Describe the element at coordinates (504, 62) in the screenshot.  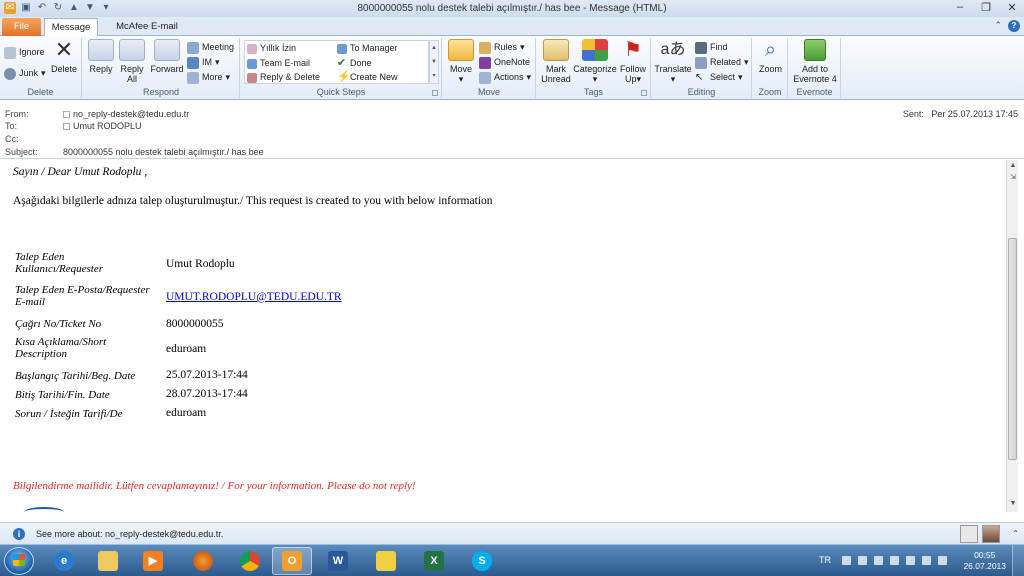
I see `onenote-button: OneNote` at that location.